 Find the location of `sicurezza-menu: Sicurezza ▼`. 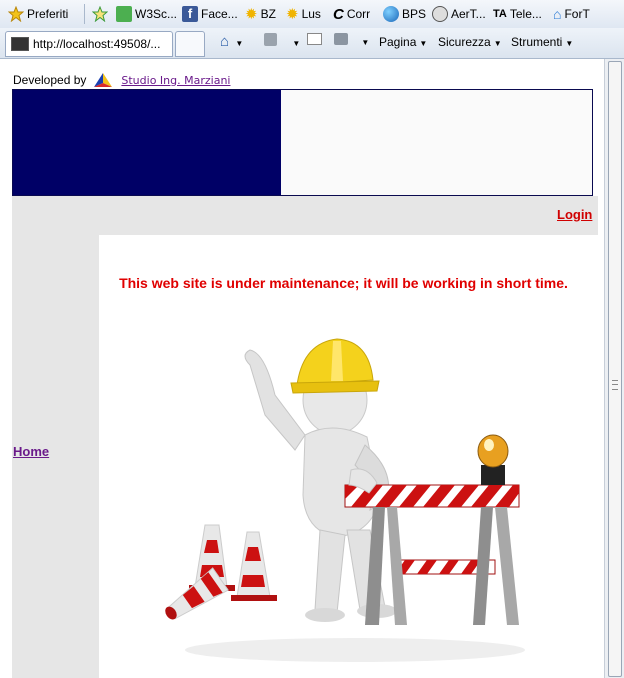

sicurezza-menu: Sicurezza ▼ is located at coordinates (470, 42).